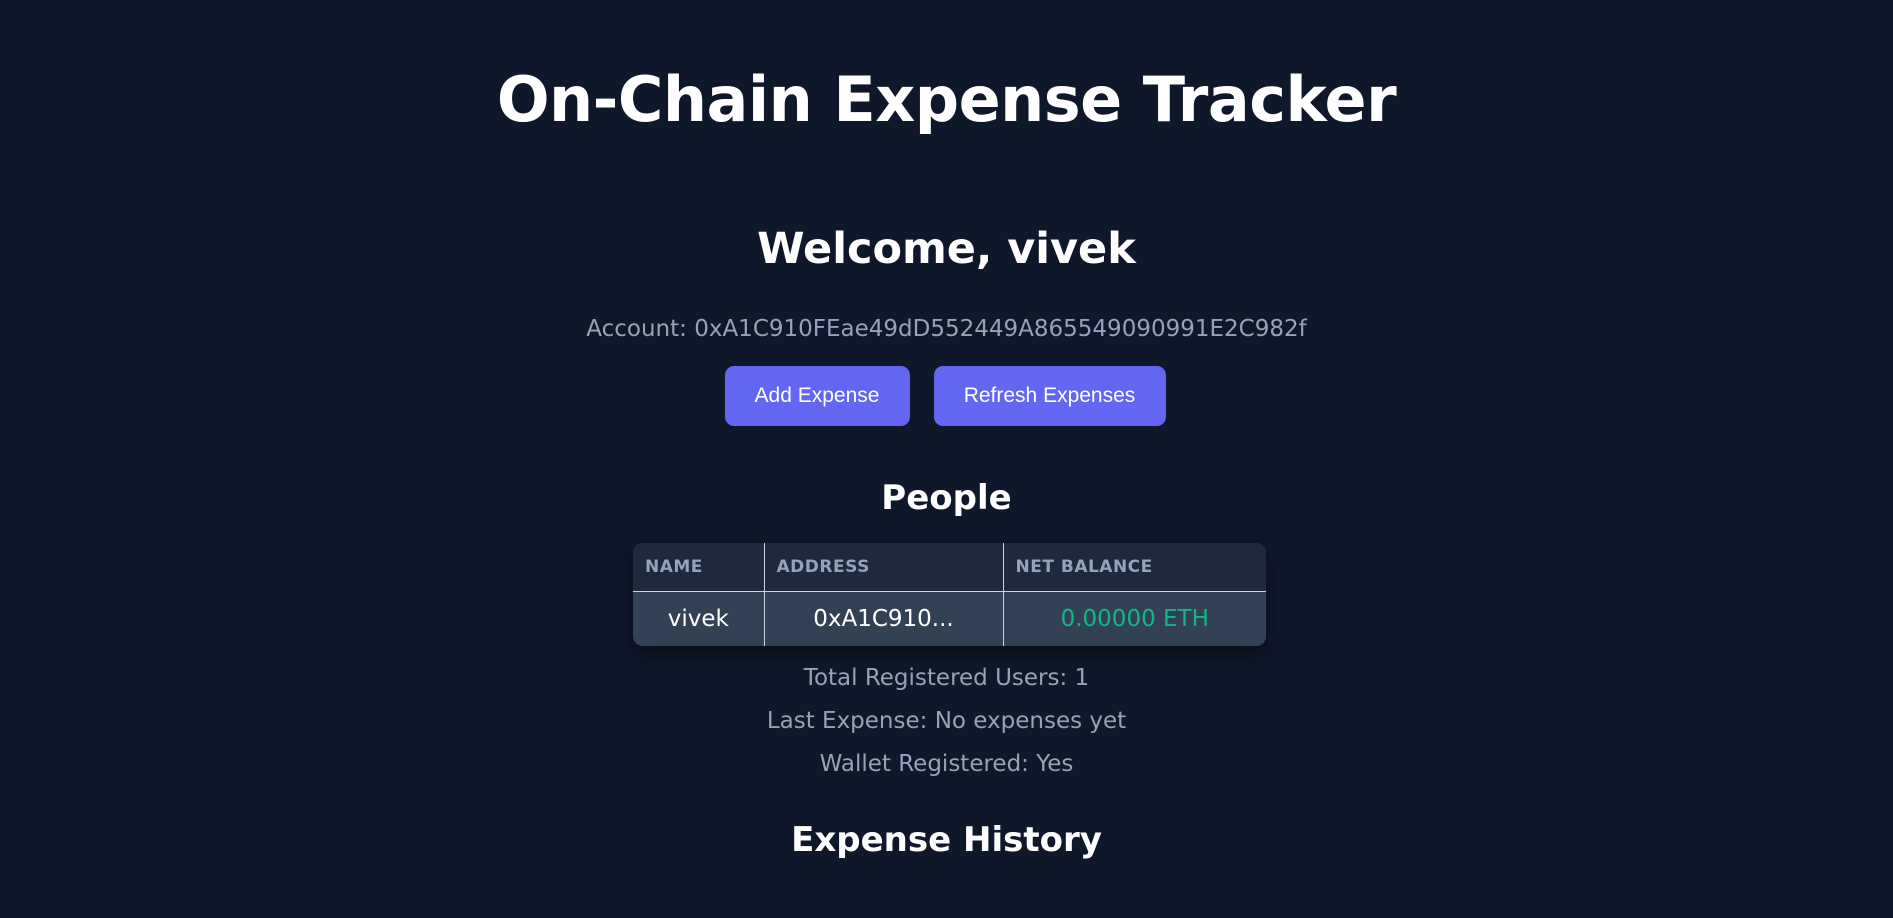 The width and height of the screenshot is (1893, 918). What do you see at coordinates (699, 618) in the screenshot?
I see `person-name: vivek` at bounding box center [699, 618].